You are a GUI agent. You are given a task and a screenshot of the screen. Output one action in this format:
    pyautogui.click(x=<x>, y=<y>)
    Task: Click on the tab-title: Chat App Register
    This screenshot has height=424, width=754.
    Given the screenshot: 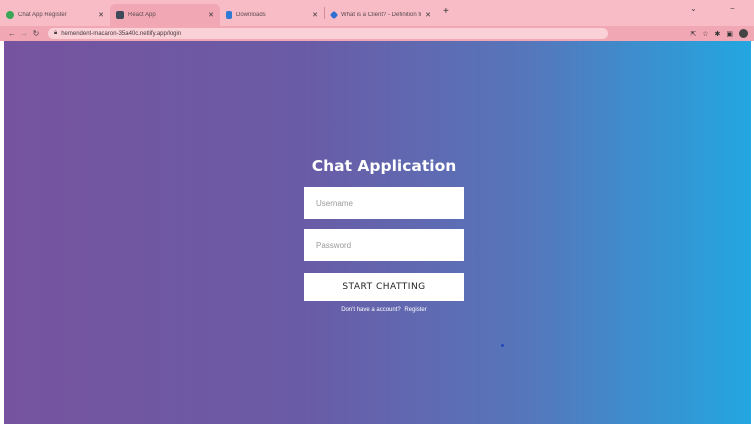 What is the action you would take?
    pyautogui.click(x=42, y=15)
    